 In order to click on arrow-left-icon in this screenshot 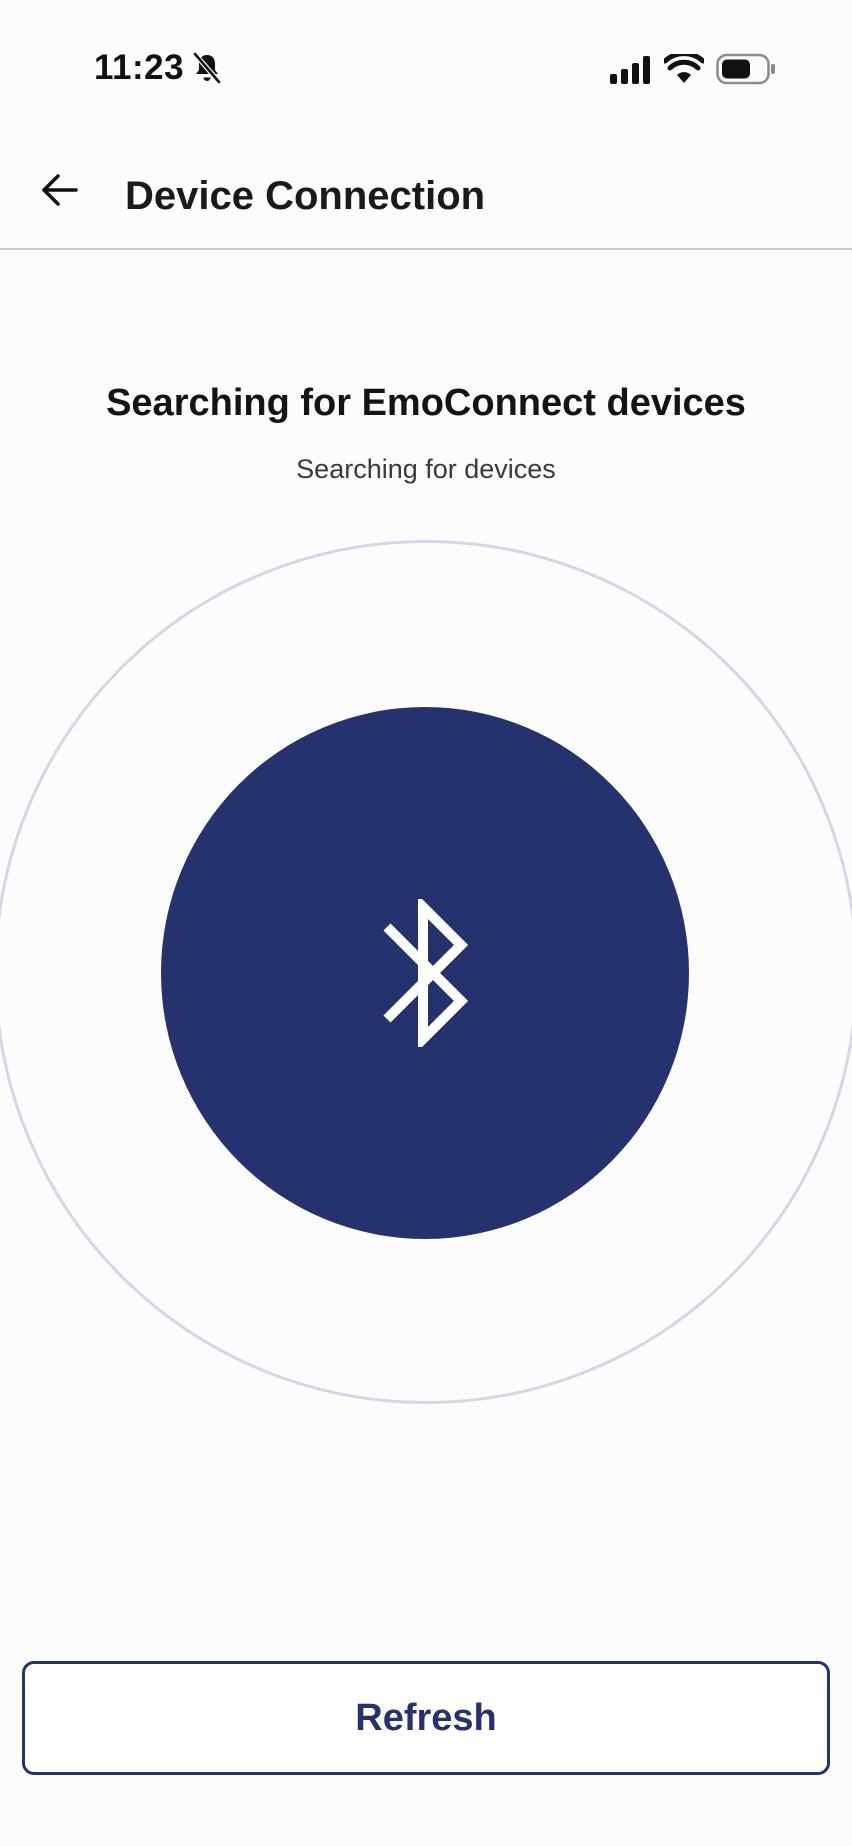, I will do `click(60, 190)`.